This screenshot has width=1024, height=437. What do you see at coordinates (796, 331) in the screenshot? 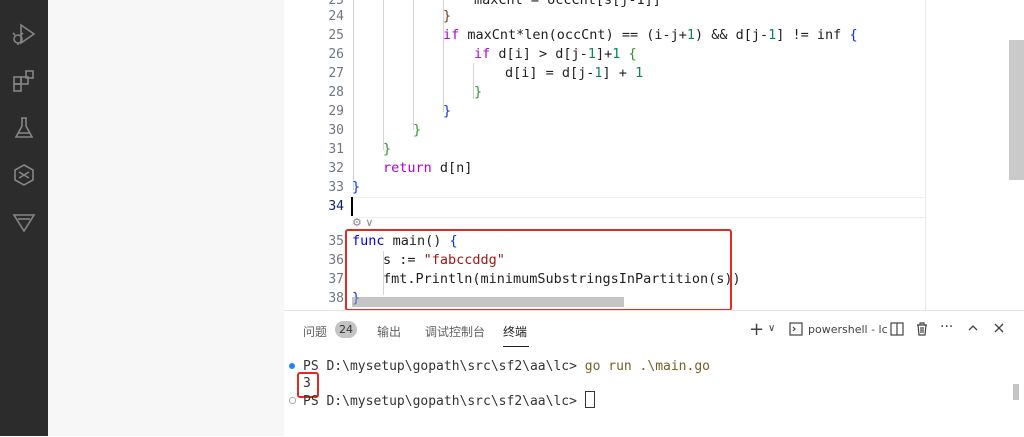
I see `terminal-icon` at bounding box center [796, 331].